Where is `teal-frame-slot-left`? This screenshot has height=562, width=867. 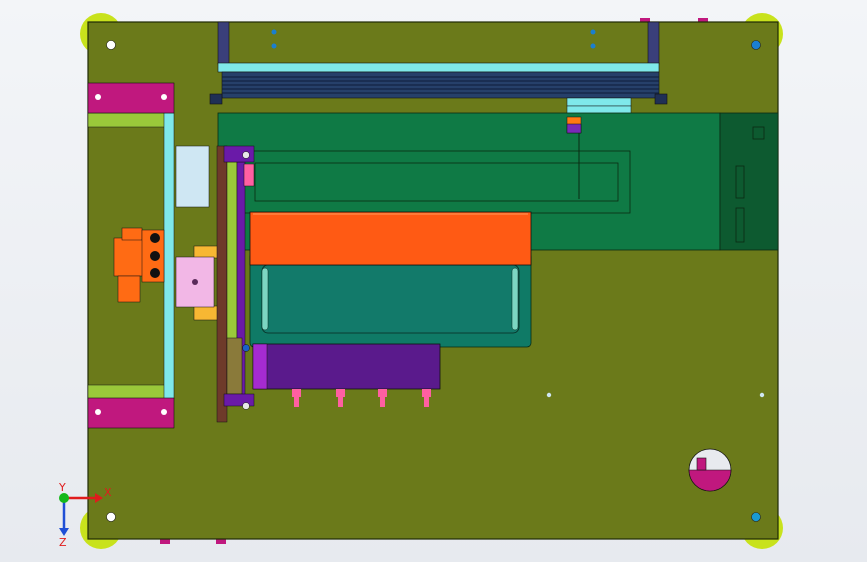 teal-frame-slot-left is located at coordinates (265, 299).